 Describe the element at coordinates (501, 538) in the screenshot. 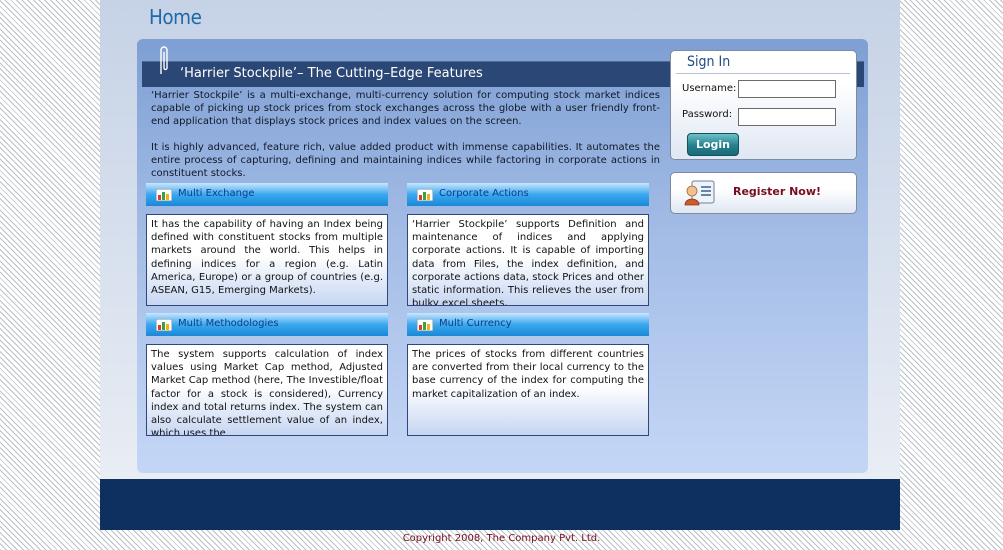

I see `copyright-text: Copyright 2008, The Company Pvt. Ltd.` at that location.